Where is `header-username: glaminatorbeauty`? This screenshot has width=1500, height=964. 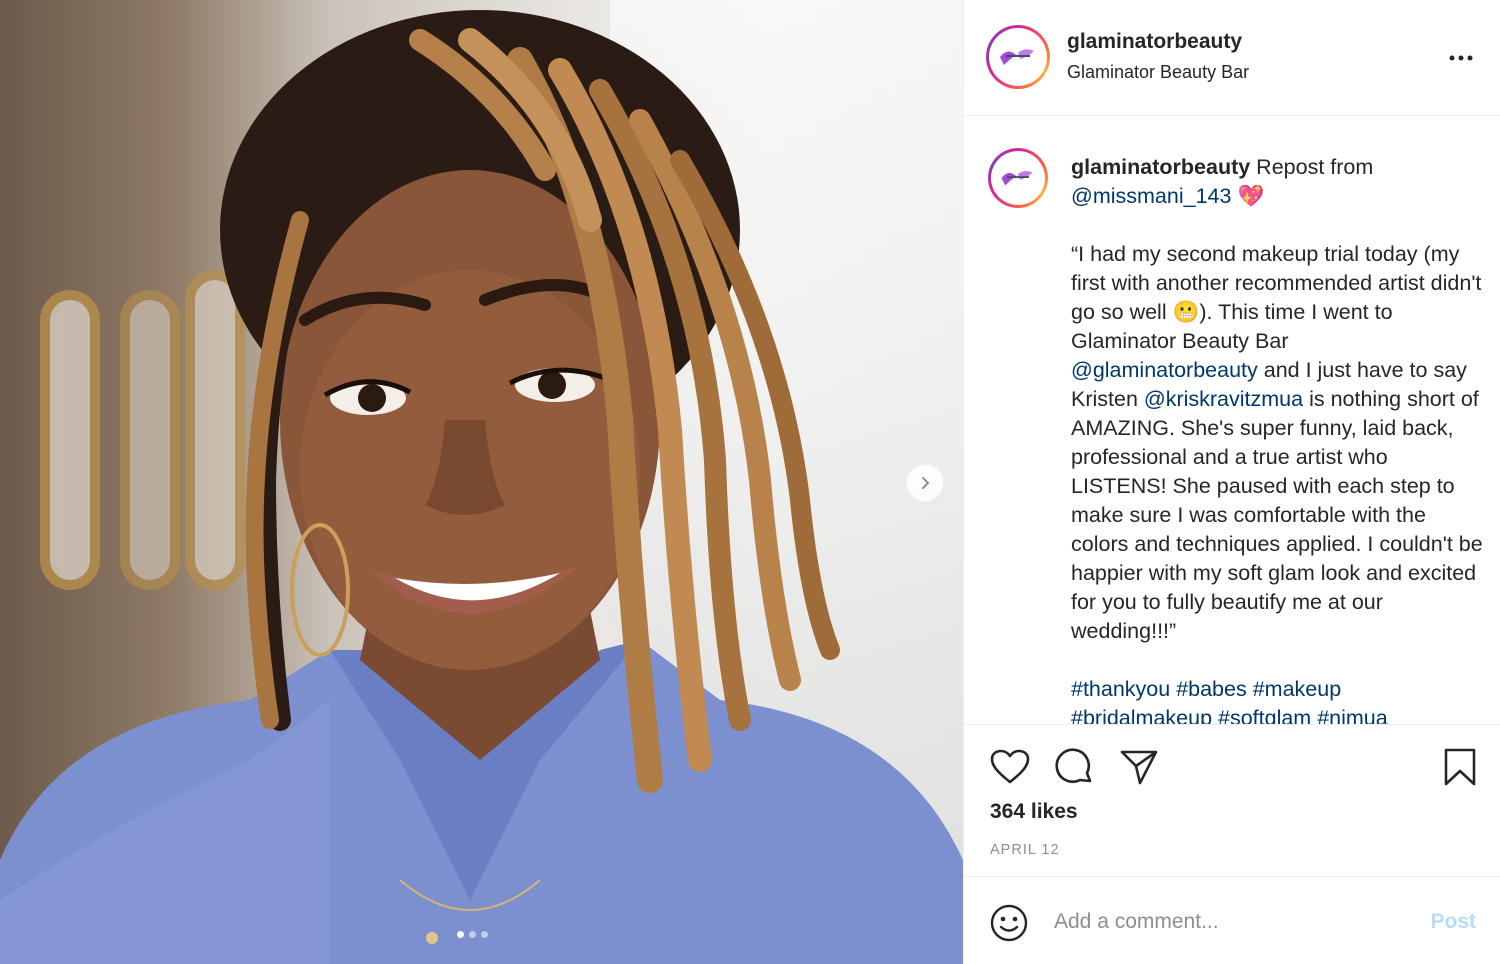
header-username: glaminatorbeauty is located at coordinates (1154, 42).